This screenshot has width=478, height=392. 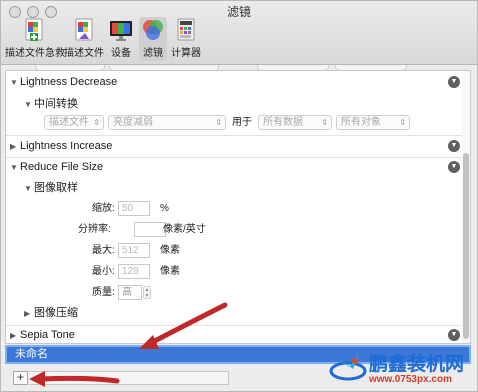 What do you see at coordinates (62, 167) in the screenshot?
I see `filter-title: Reduce File Size` at bounding box center [62, 167].